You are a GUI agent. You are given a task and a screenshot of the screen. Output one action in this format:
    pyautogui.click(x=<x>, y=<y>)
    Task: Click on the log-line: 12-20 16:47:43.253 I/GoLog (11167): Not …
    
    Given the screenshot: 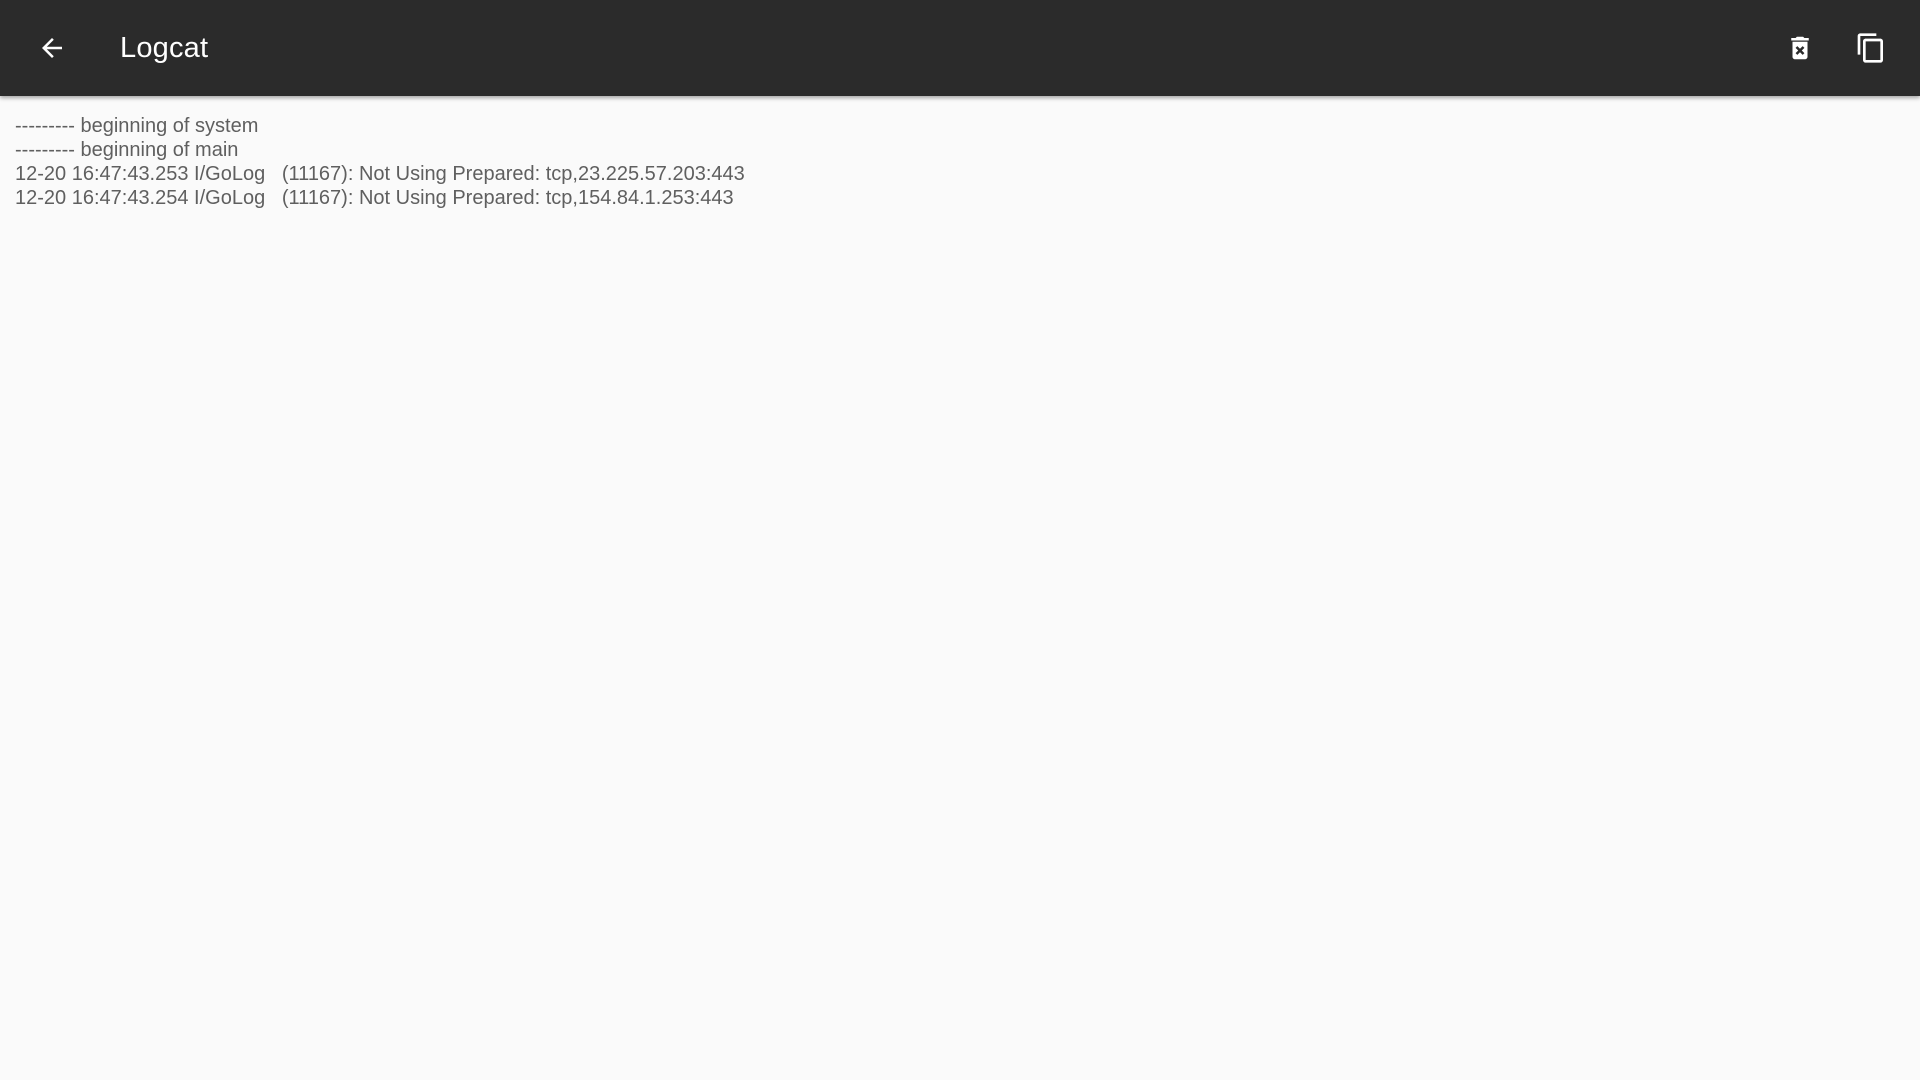 What is the action you would take?
    pyautogui.click(x=380, y=174)
    